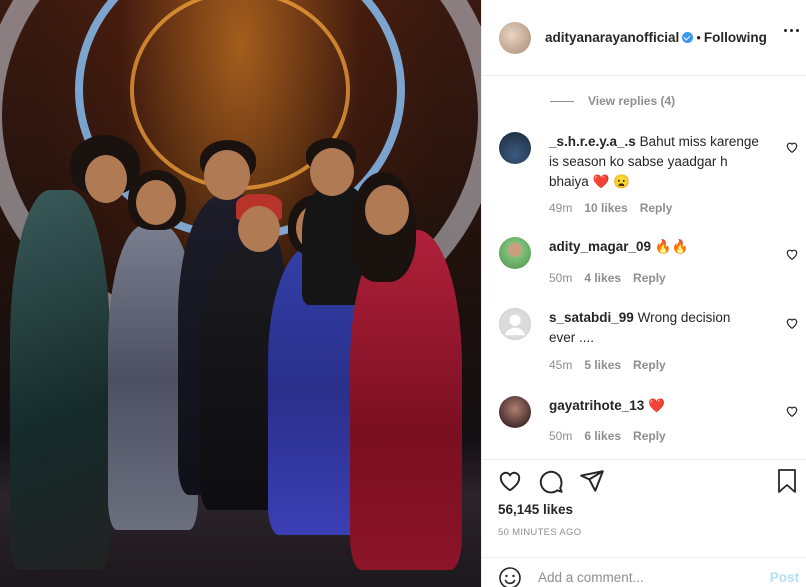 The image size is (806, 587). Describe the element at coordinates (784, 577) in the screenshot. I see `post-comment-button: Post` at that location.